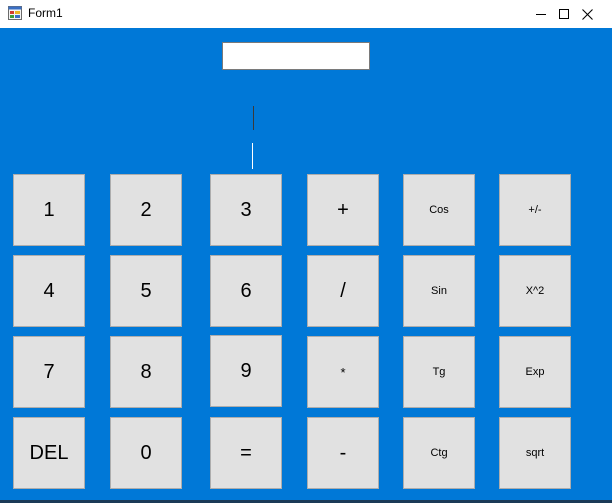 The image size is (612, 503). Describe the element at coordinates (246, 210) in the screenshot. I see `key-3: 3` at that location.